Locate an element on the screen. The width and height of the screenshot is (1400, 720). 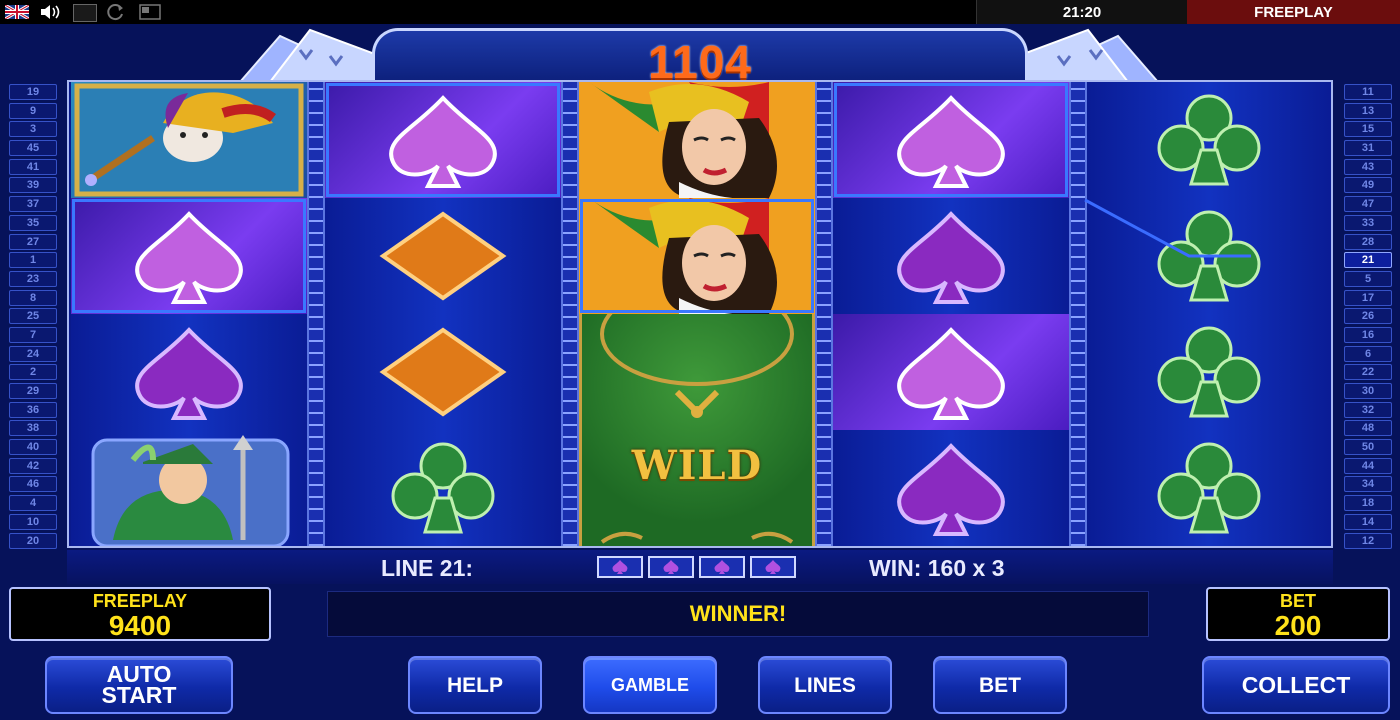
line-number-right: 13 is located at coordinates (1368, 110).